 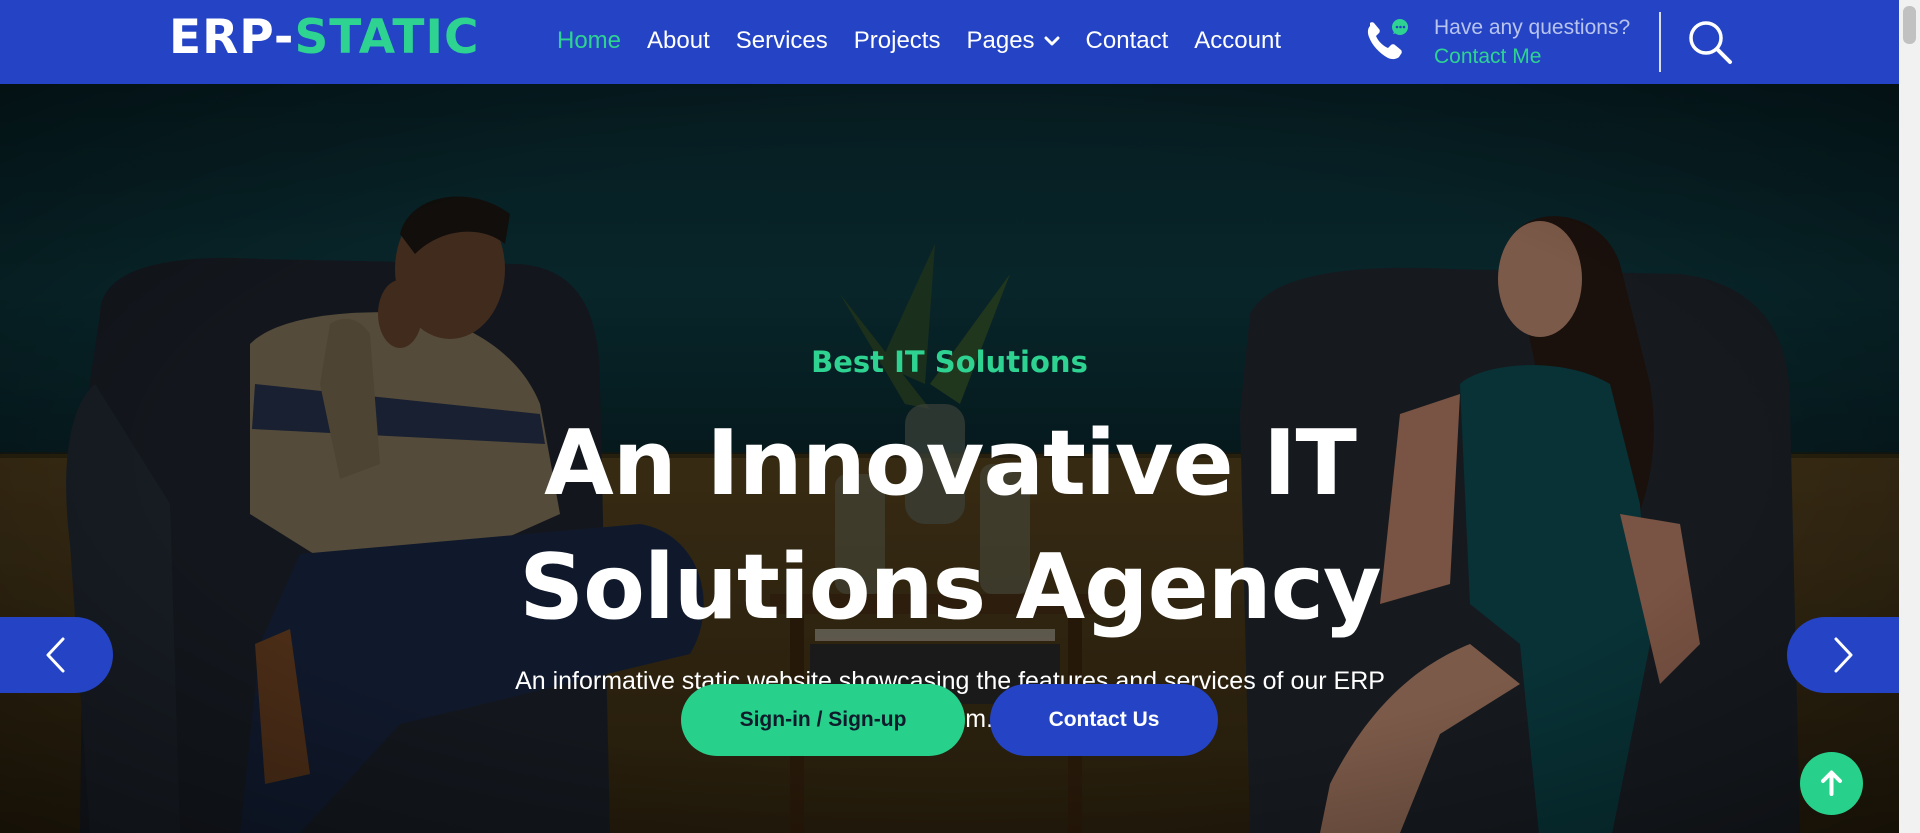 I want to click on nav-item-about: About, so click(x=678, y=41).